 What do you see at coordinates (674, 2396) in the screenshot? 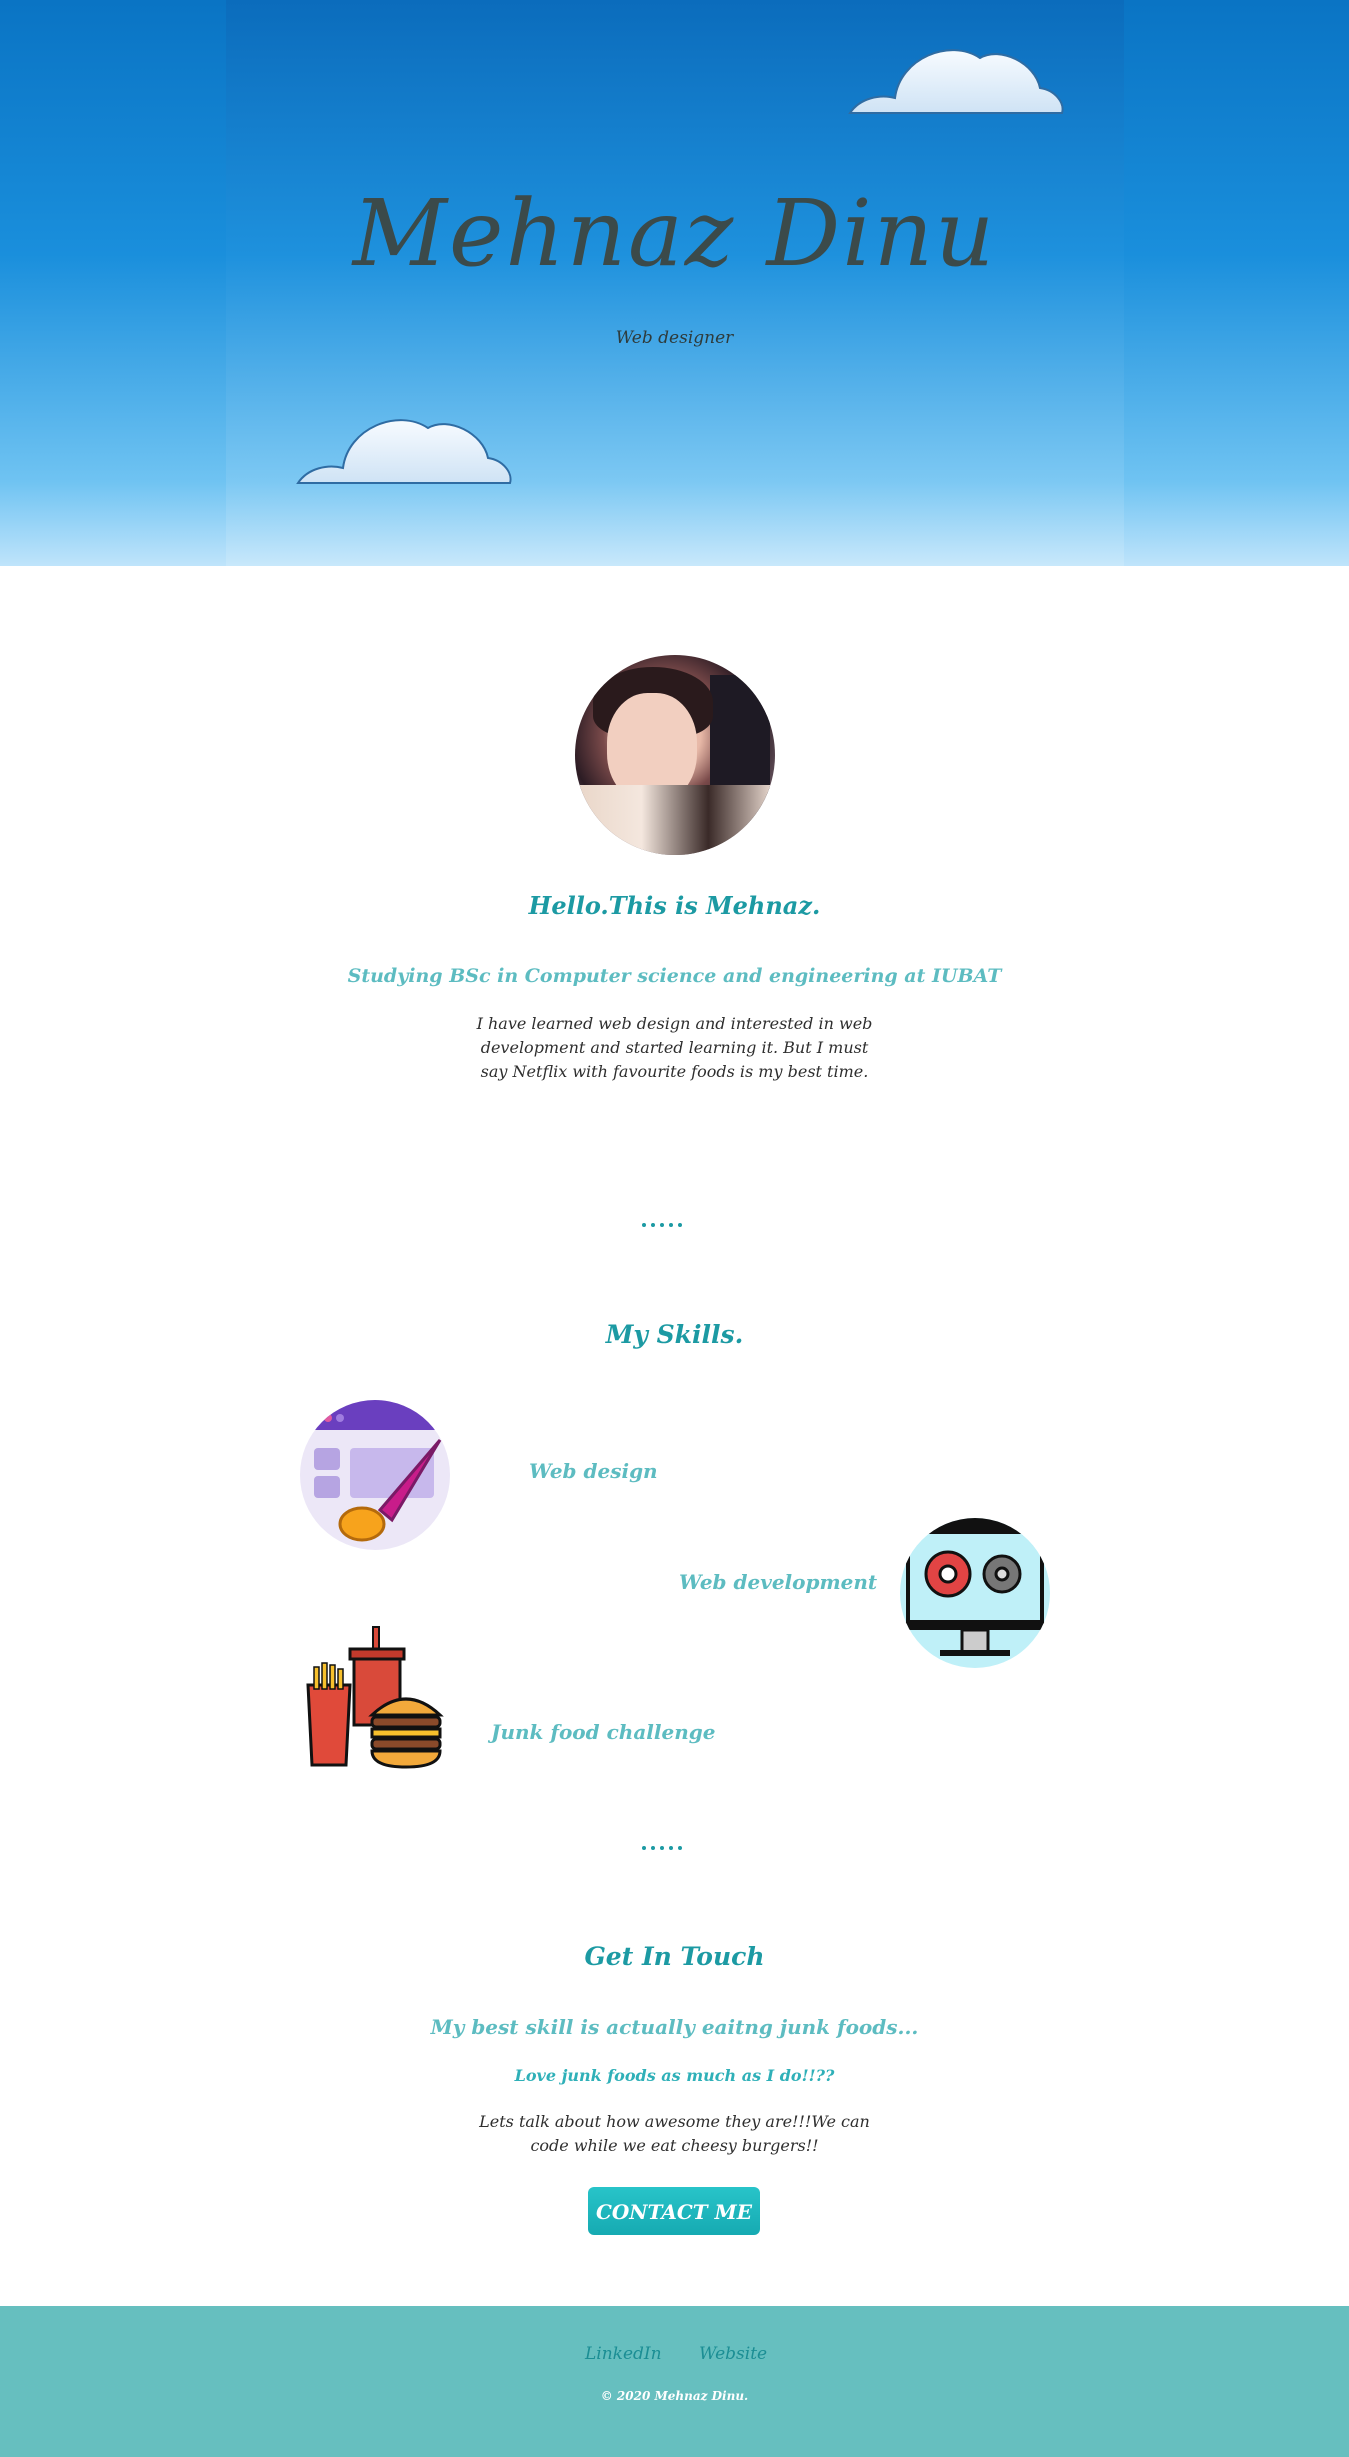
I see `copyright-text: © 2020 Mehnaz Dinu.` at bounding box center [674, 2396].